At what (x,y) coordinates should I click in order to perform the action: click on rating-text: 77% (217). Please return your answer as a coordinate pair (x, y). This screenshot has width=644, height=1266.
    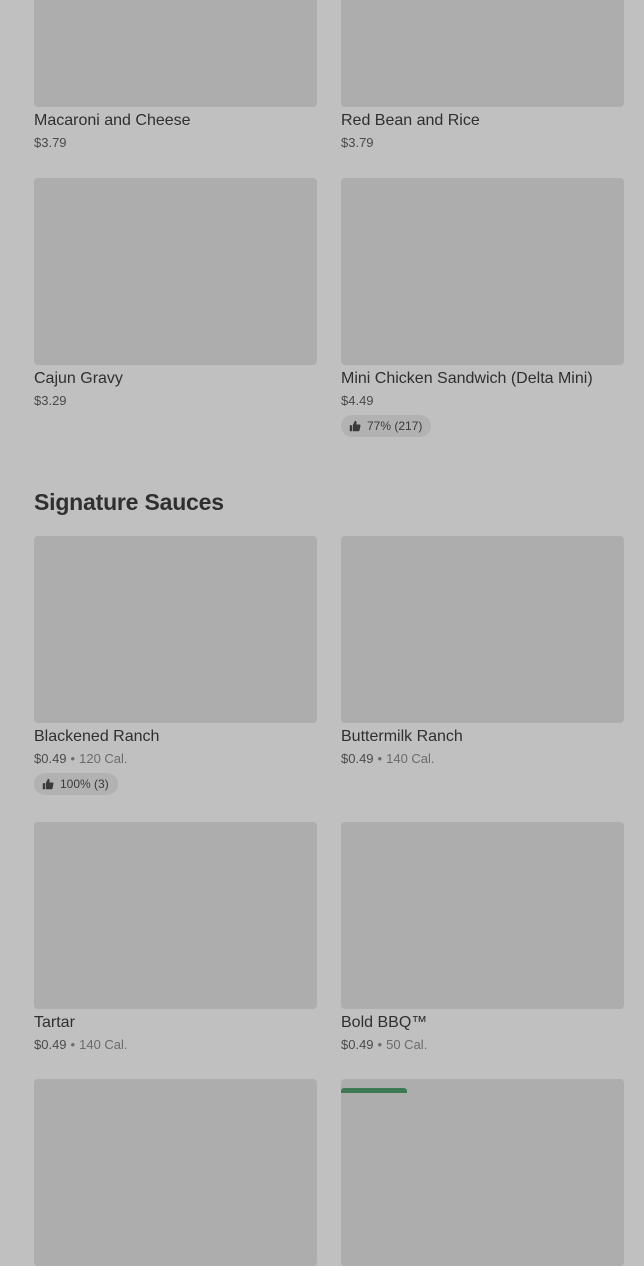
    Looking at the image, I should click on (395, 426).